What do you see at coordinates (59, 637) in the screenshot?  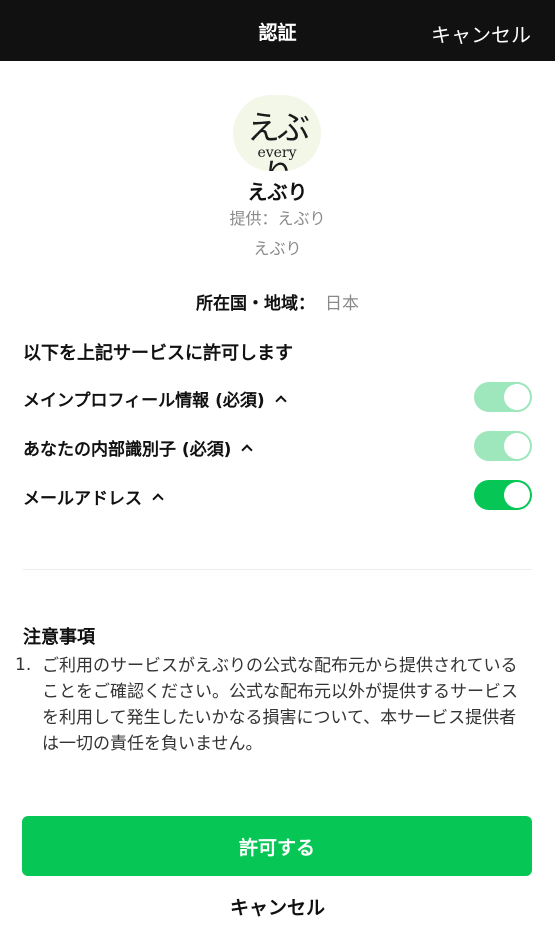 I see `notes-heading: 注意事項` at bounding box center [59, 637].